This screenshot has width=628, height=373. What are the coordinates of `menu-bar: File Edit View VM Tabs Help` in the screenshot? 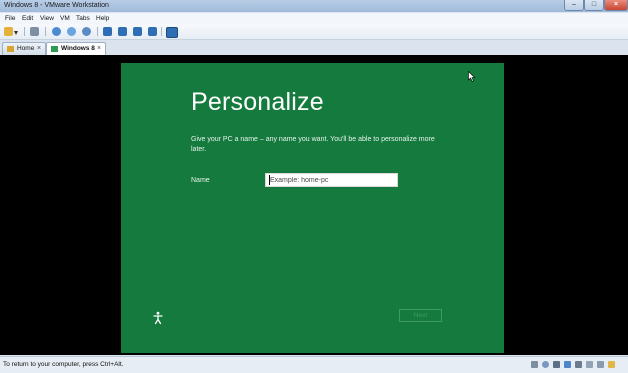 It's located at (314, 18).